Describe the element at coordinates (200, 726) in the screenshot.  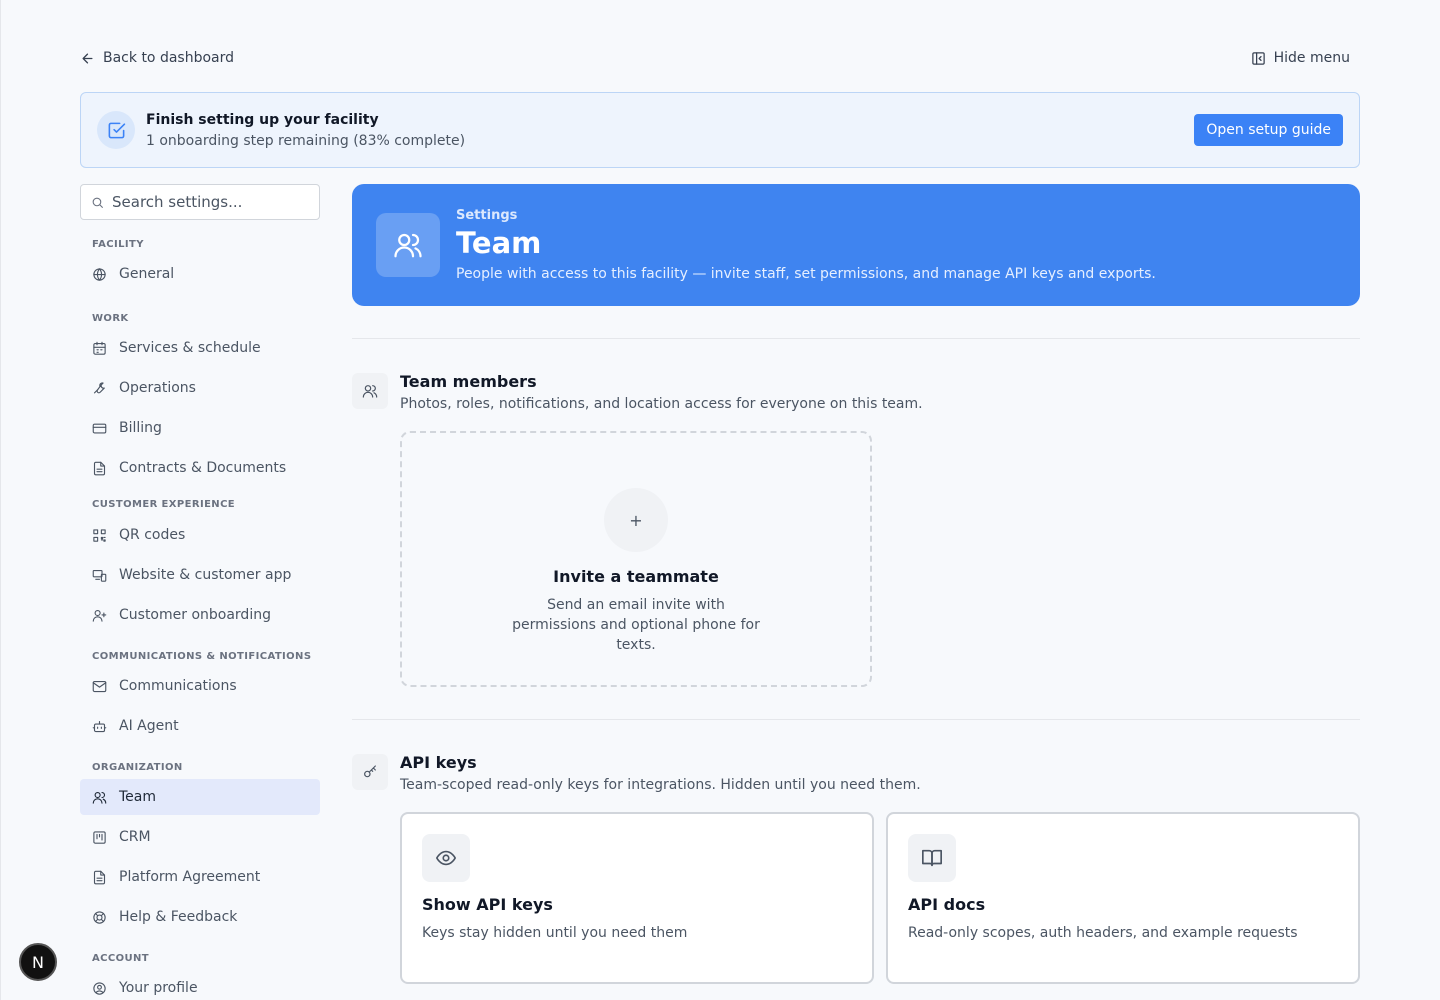
I see `sidebar-item-ai-agent: AI Agent` at that location.